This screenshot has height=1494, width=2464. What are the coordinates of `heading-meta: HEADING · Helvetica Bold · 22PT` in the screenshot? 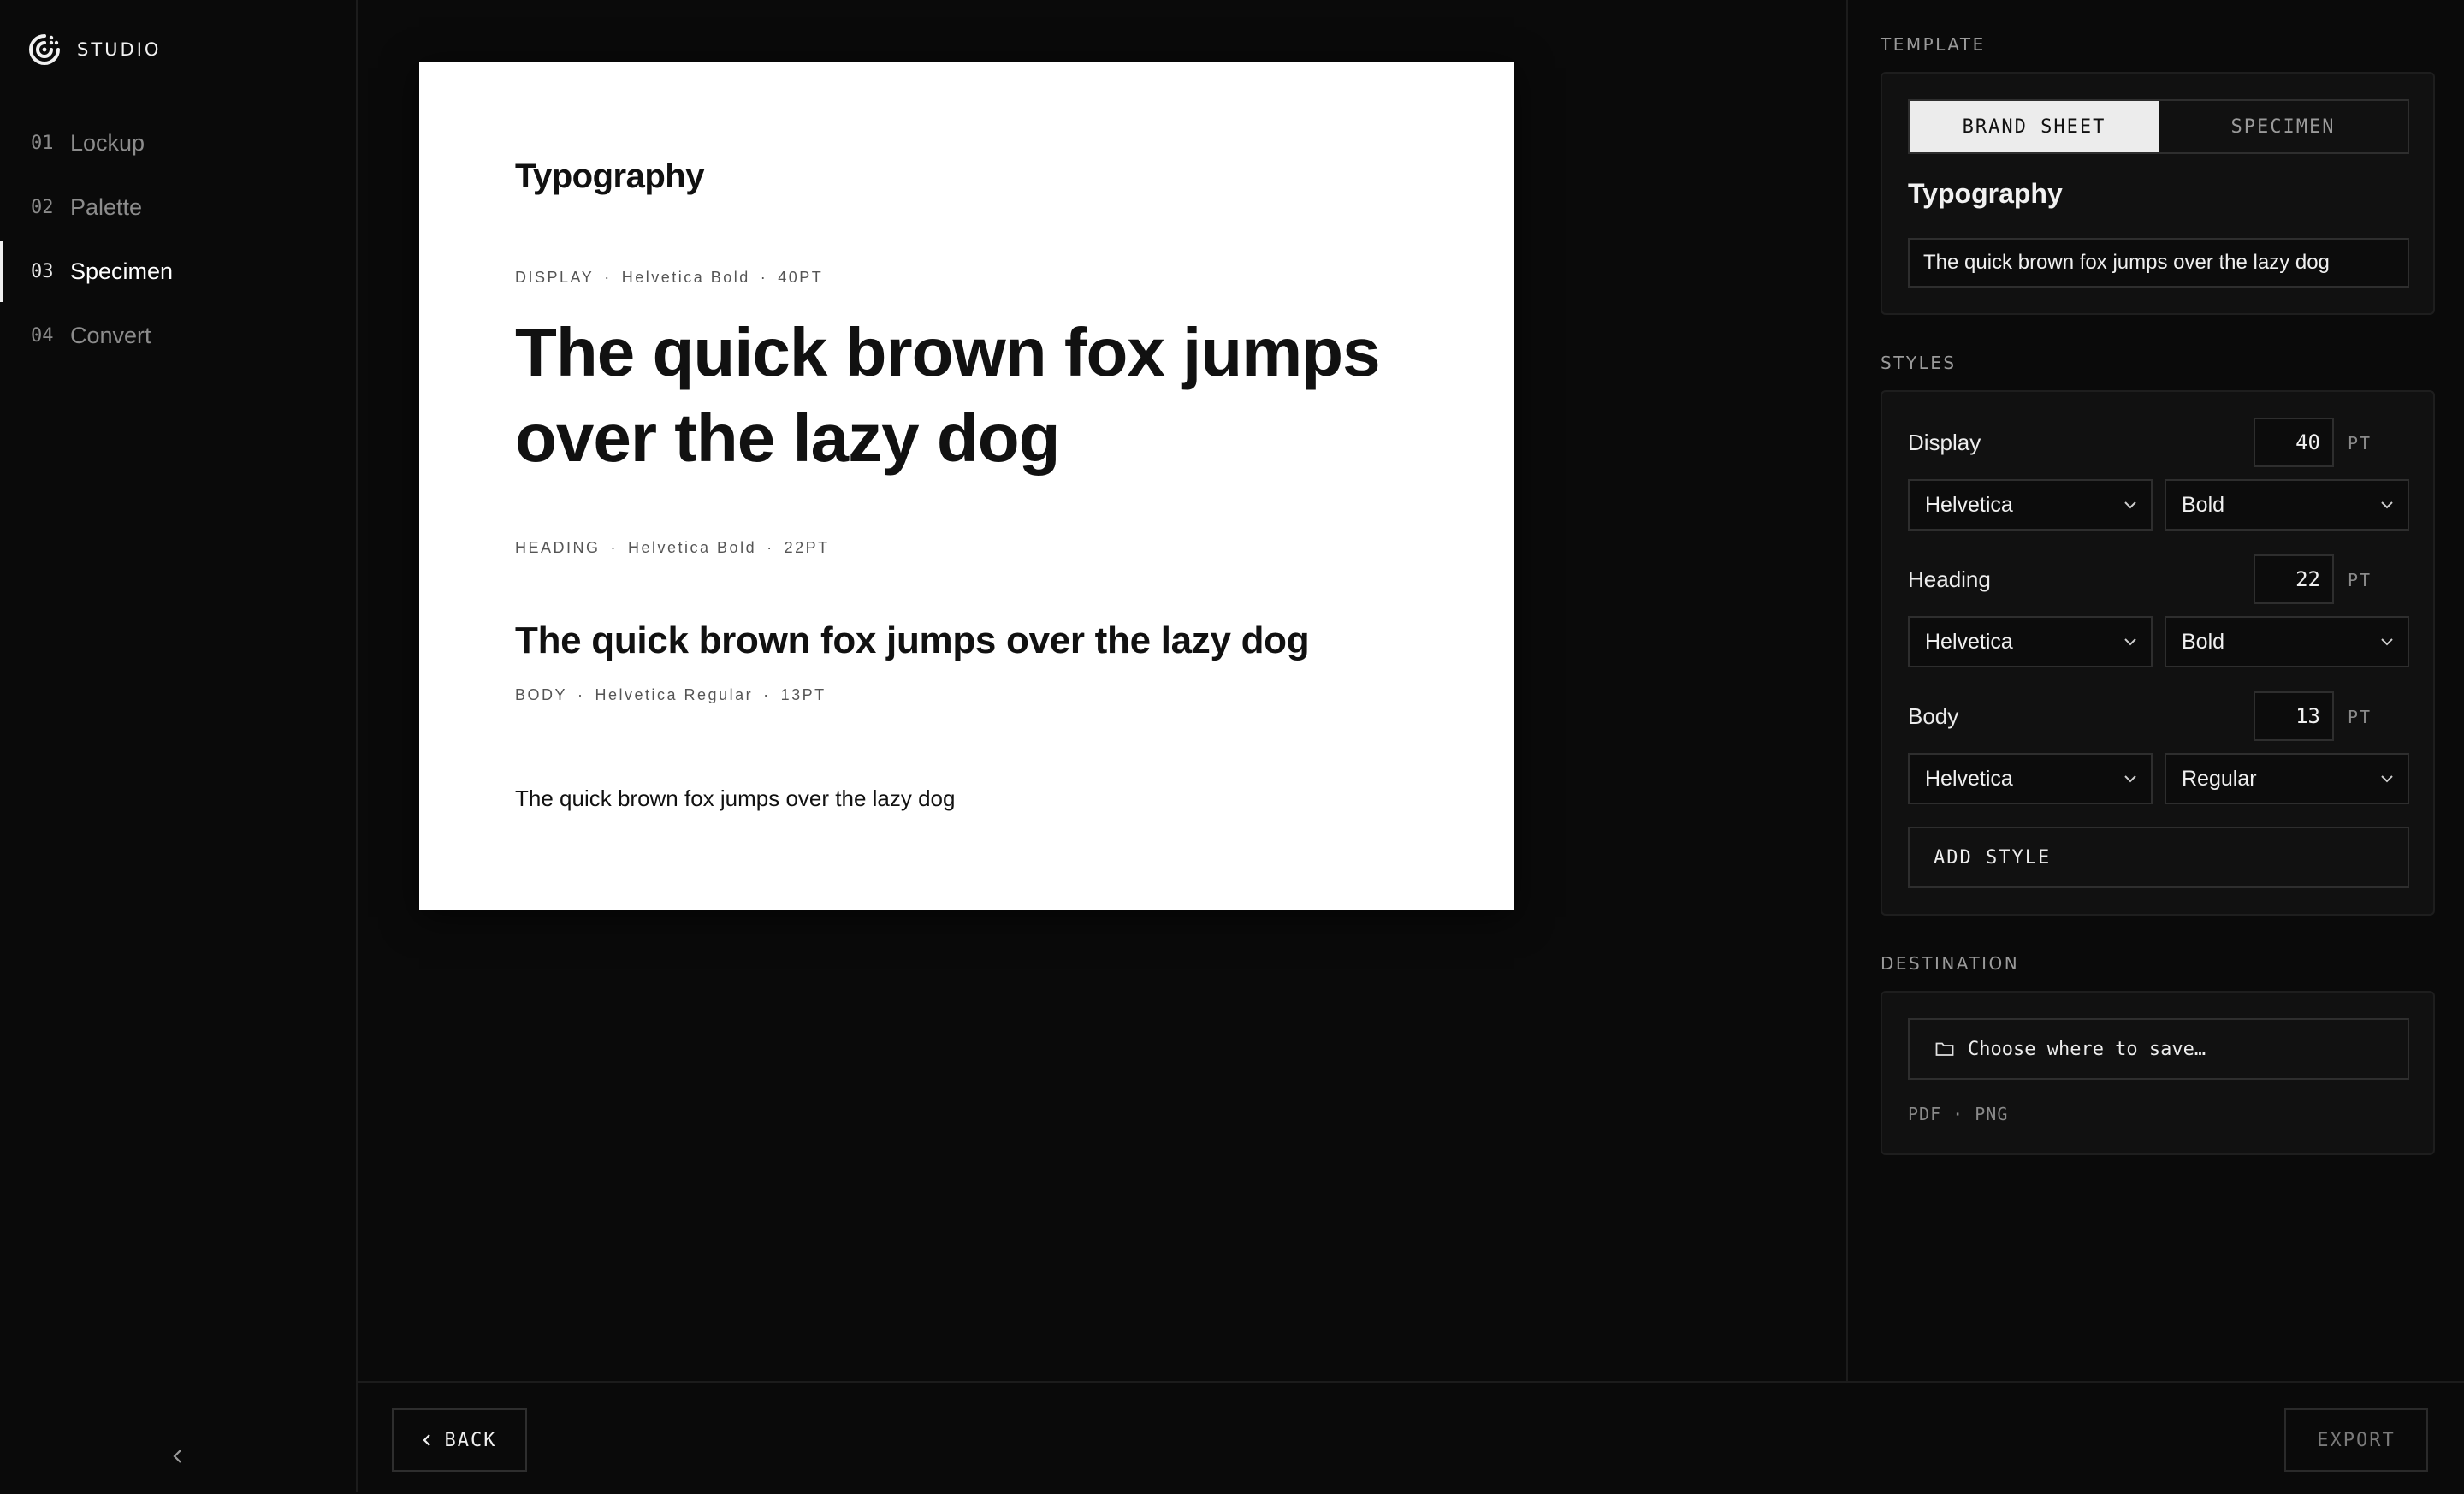 It's located at (672, 548).